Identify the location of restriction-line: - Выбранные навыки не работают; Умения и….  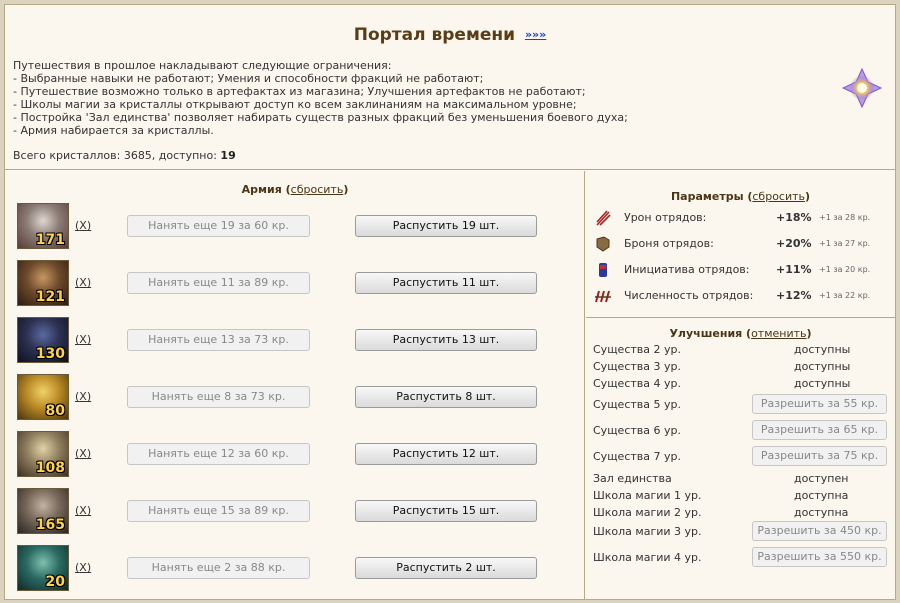
(248, 78).